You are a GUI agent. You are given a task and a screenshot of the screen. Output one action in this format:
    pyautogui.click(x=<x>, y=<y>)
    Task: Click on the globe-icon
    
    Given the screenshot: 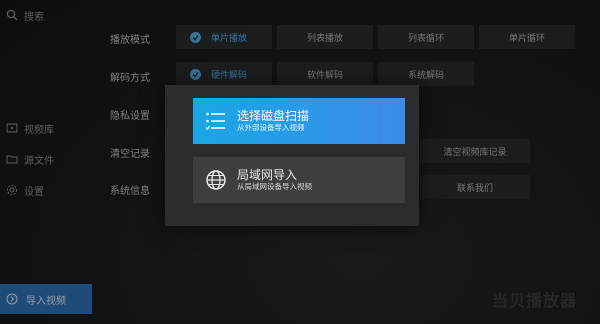 What is the action you would take?
    pyautogui.click(x=216, y=180)
    